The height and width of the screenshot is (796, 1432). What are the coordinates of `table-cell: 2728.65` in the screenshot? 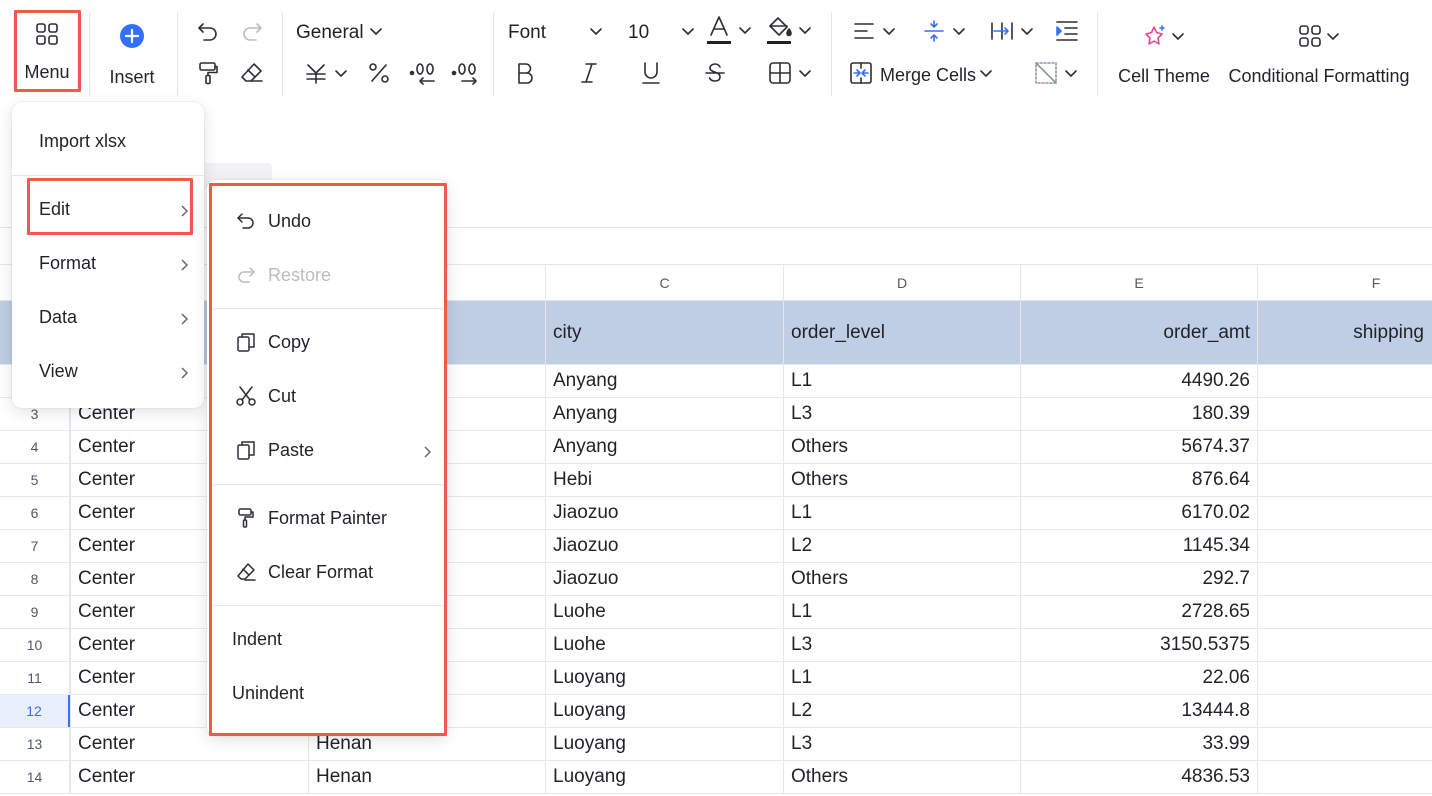 It's located at (1138, 612).